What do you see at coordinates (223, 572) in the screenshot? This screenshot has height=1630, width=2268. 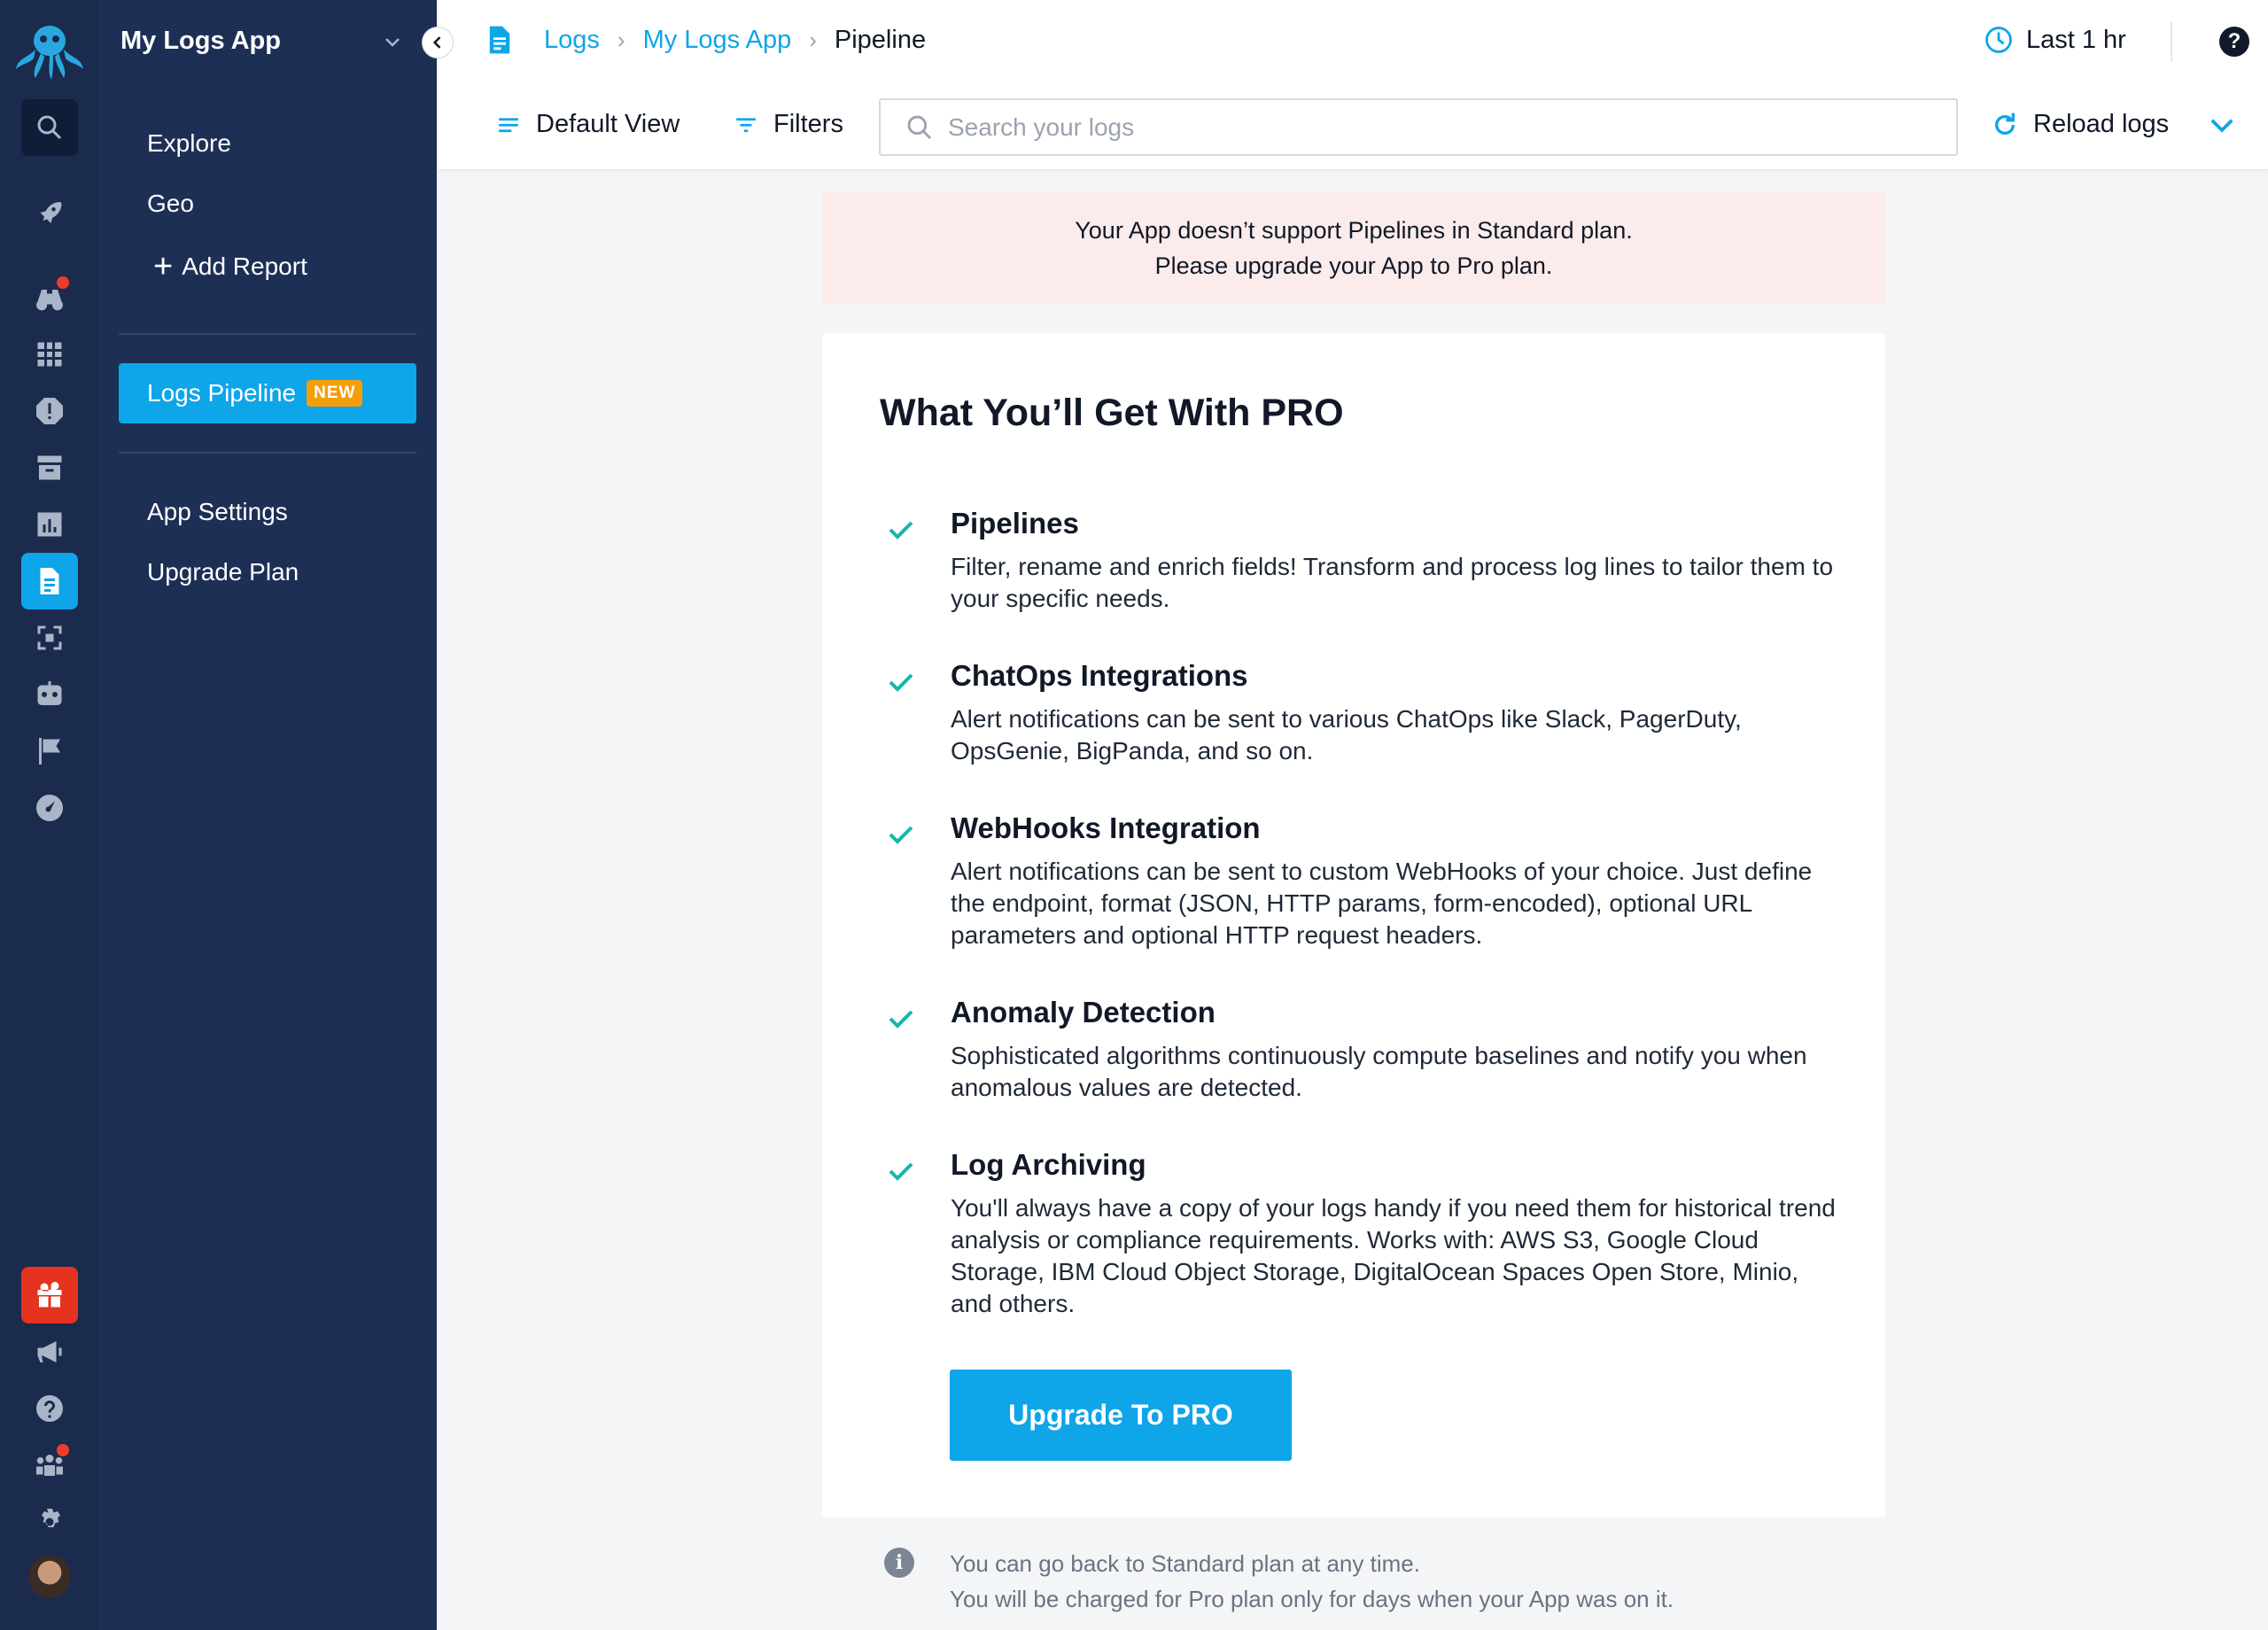 I see `nav-item-upgrade-plan: Upgrade Plan` at bounding box center [223, 572].